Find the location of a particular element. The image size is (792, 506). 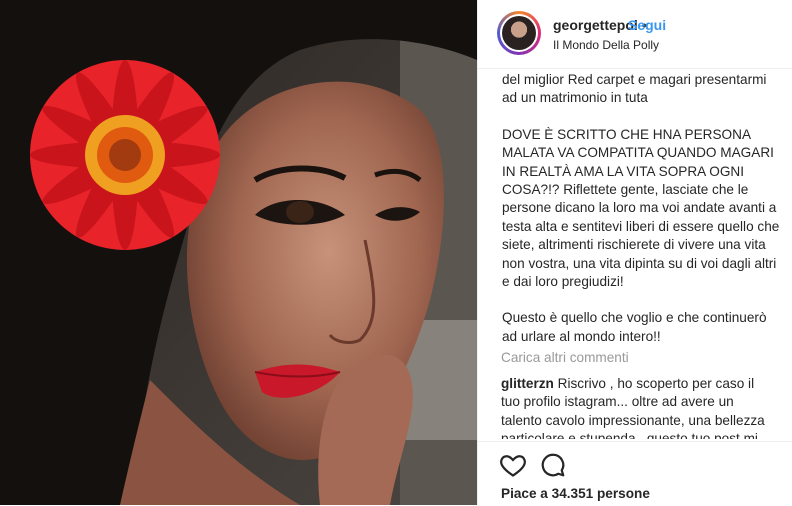

action-bar: Piace a 34.351 persone is located at coordinates (635, 473).